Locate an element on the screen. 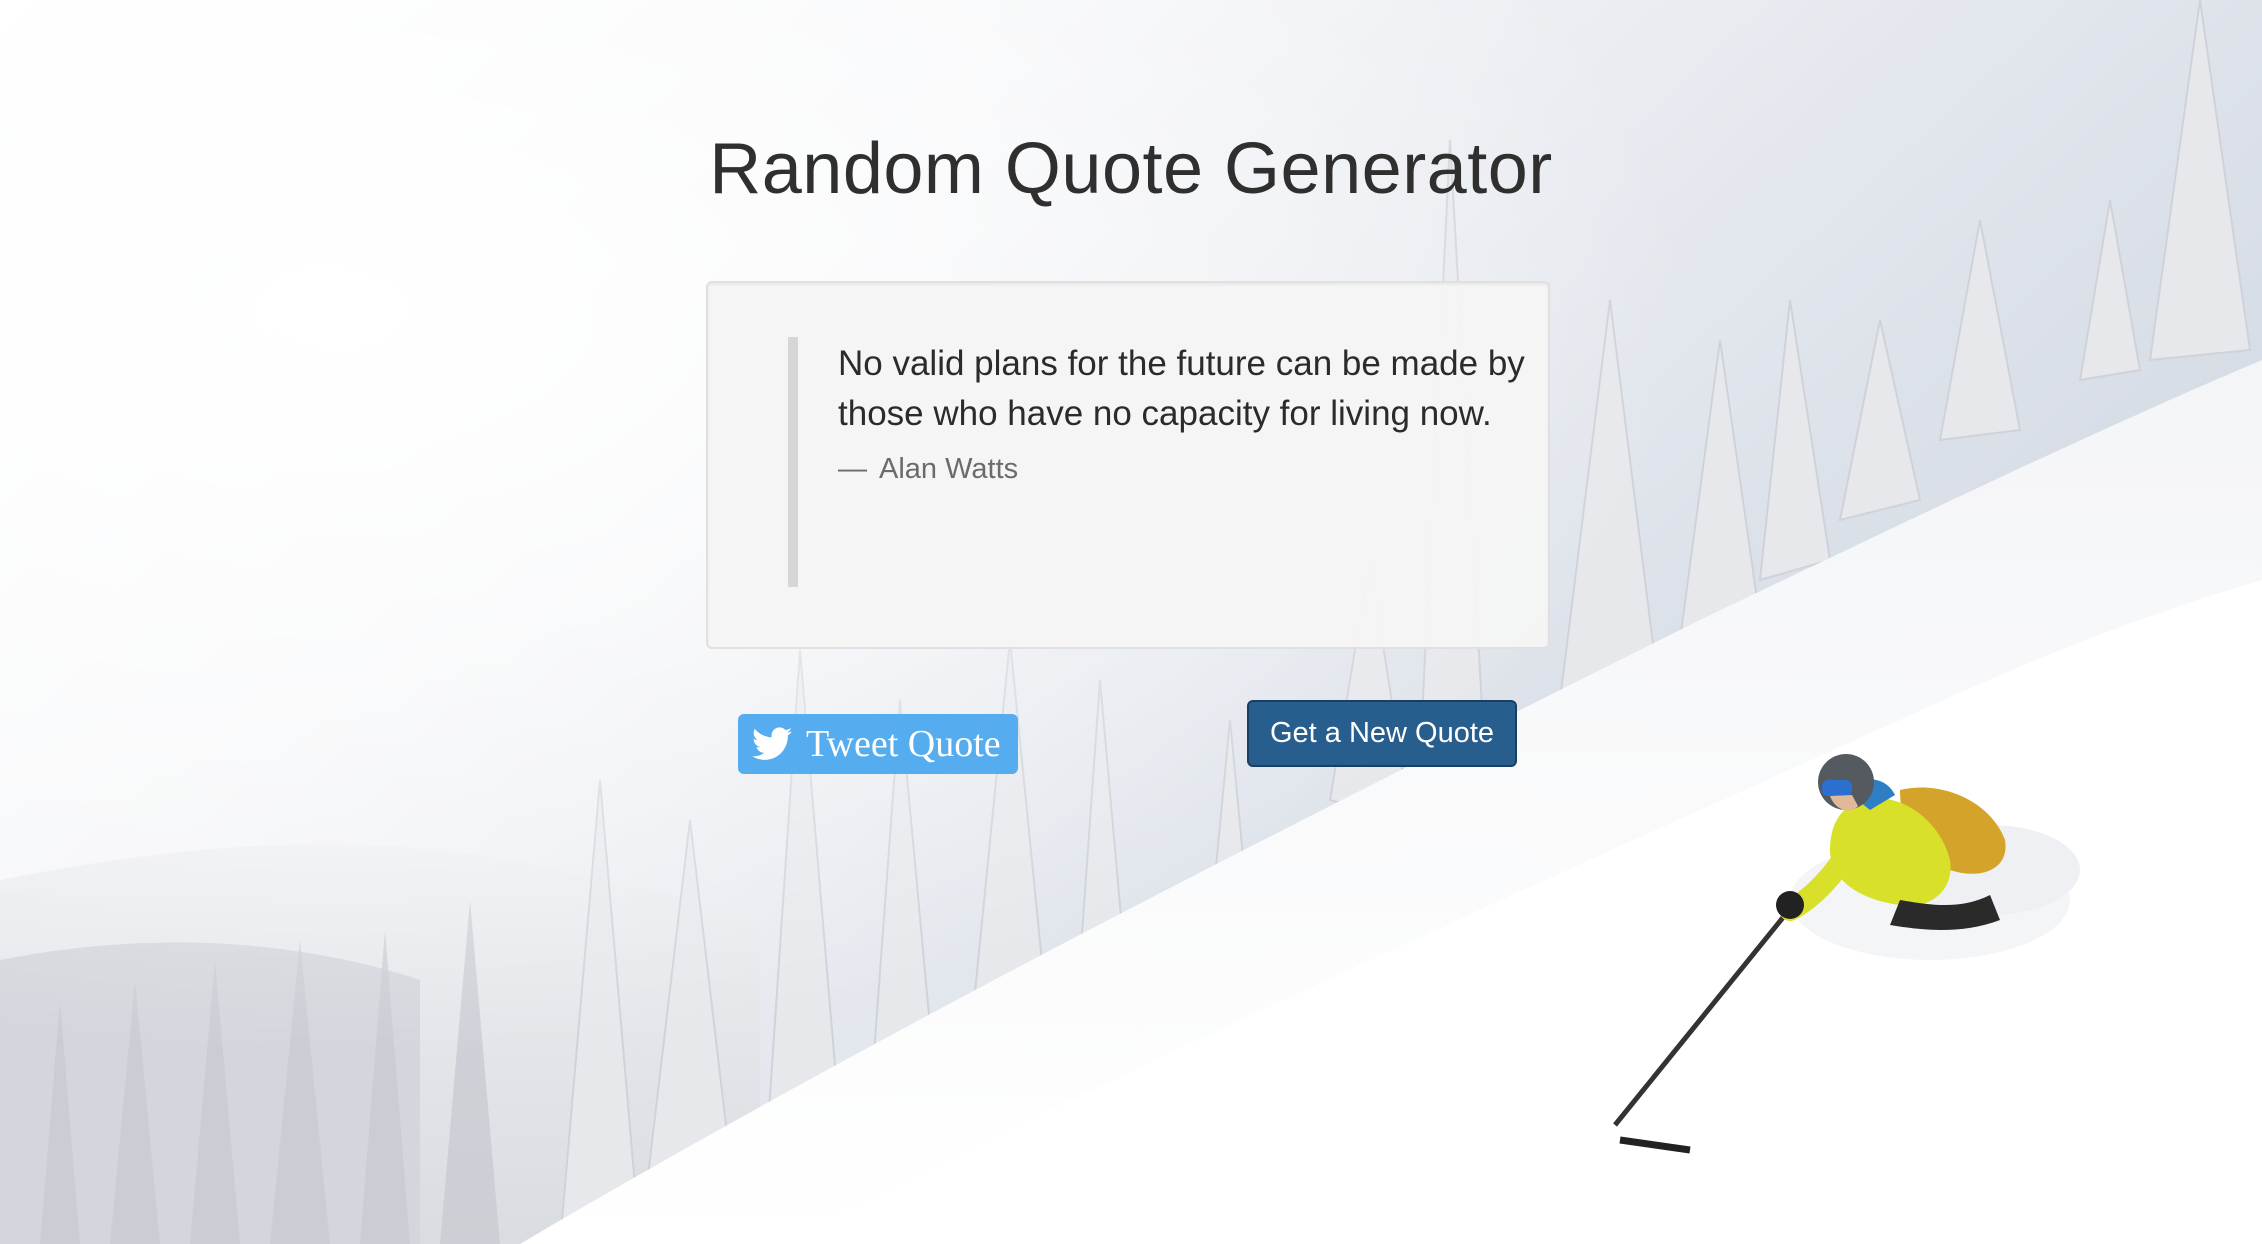 This screenshot has width=2262, height=1244. tweet-quote-button: Tweet Quote is located at coordinates (878, 744).